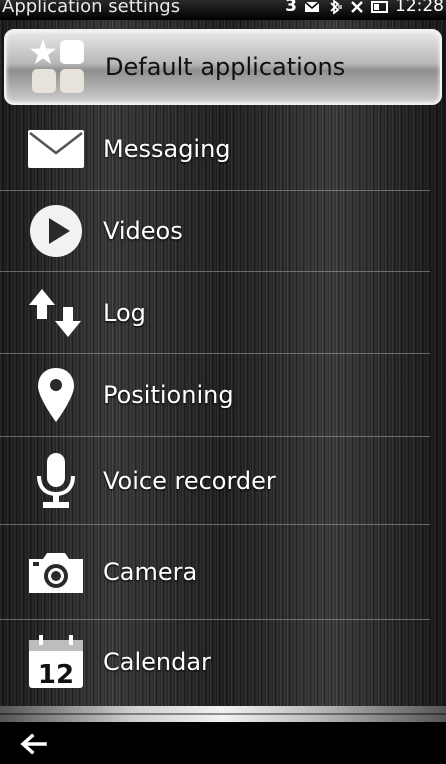 This screenshot has width=446, height=764. Describe the element at coordinates (56, 572) in the screenshot. I see `camera-icon` at that location.